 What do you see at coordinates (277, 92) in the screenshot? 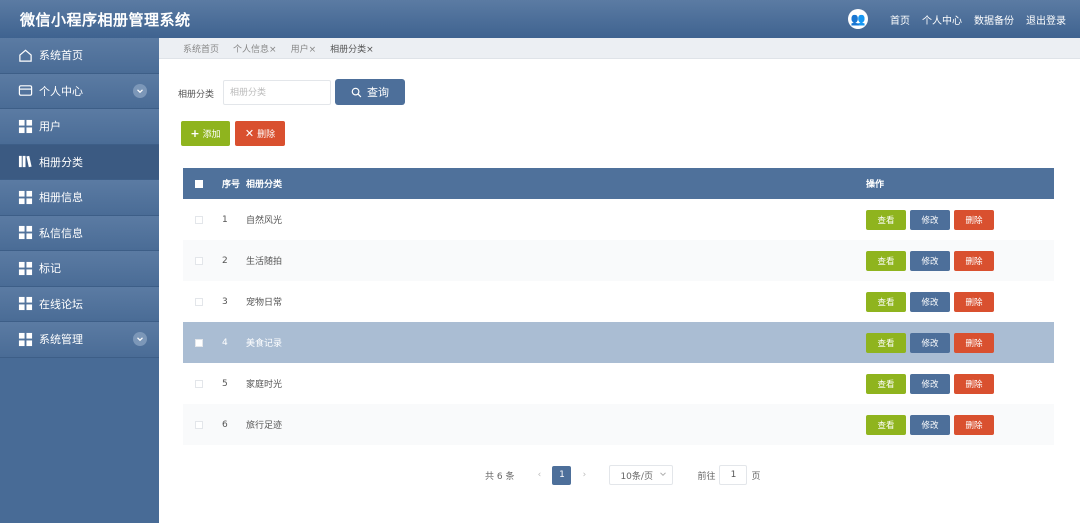
I see `search-input` at bounding box center [277, 92].